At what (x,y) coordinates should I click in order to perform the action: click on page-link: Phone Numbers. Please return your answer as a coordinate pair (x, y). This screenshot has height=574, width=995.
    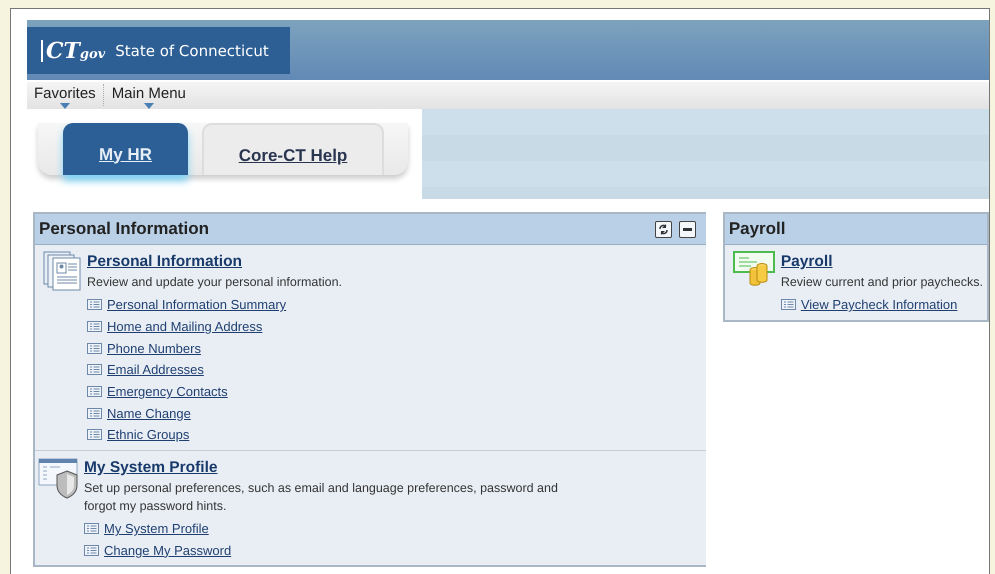
    Looking at the image, I should click on (154, 348).